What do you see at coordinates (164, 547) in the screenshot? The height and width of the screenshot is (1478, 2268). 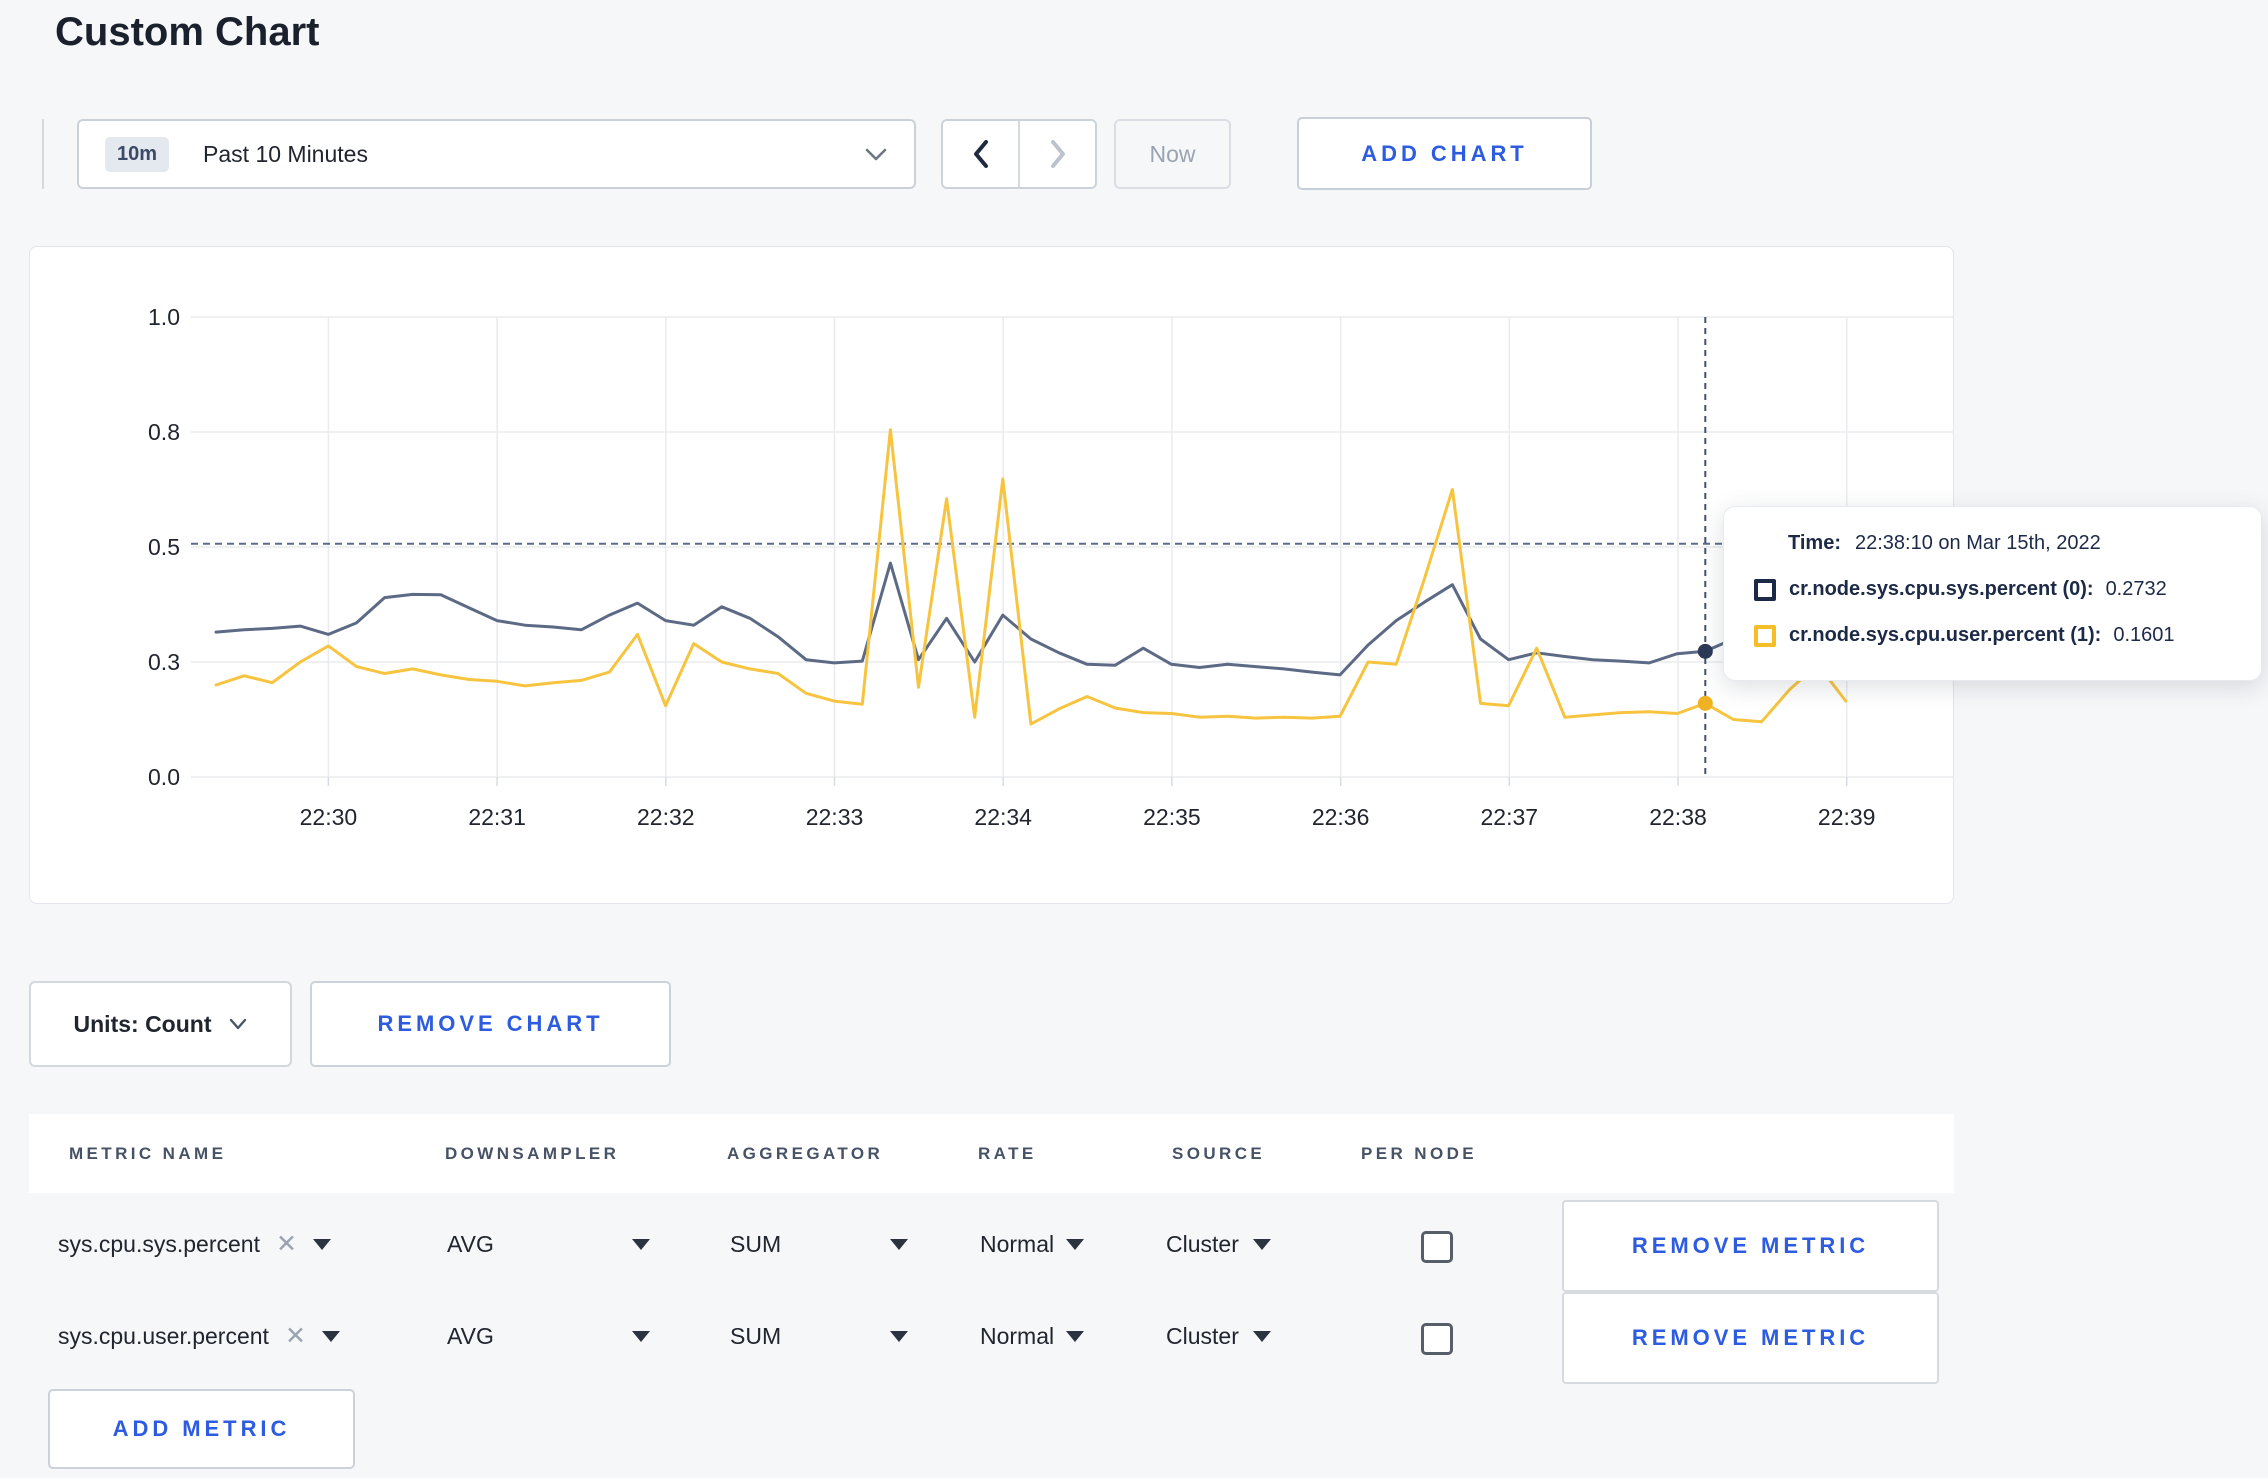 I see `y-axis-tick-label: 0.5` at bounding box center [164, 547].